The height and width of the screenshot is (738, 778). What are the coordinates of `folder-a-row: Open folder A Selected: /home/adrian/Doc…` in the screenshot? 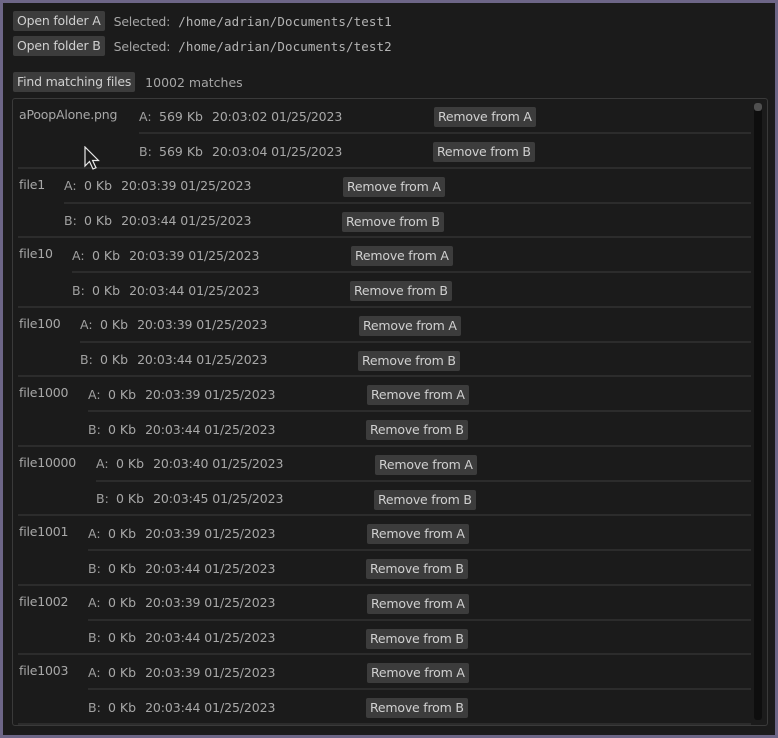 It's located at (202, 21).